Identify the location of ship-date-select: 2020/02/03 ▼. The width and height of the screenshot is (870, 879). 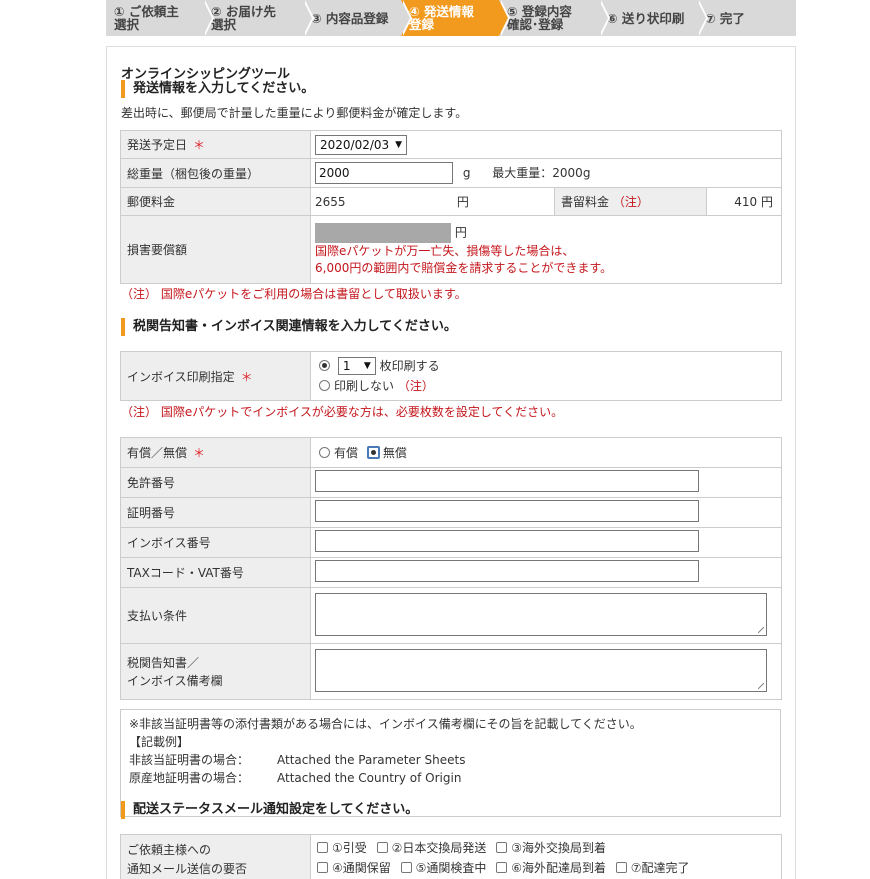
(361, 144).